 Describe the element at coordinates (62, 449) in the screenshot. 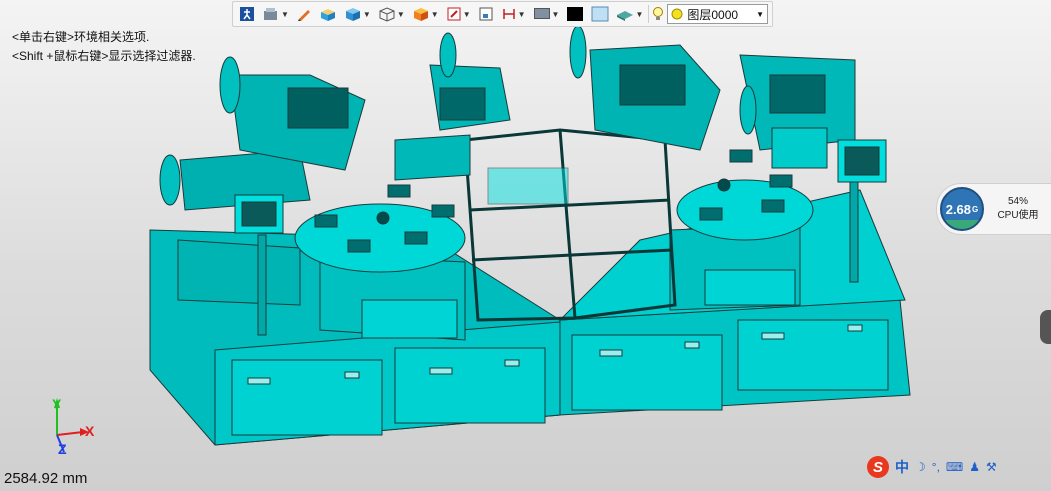

I see `axis-z-label: Z` at that location.